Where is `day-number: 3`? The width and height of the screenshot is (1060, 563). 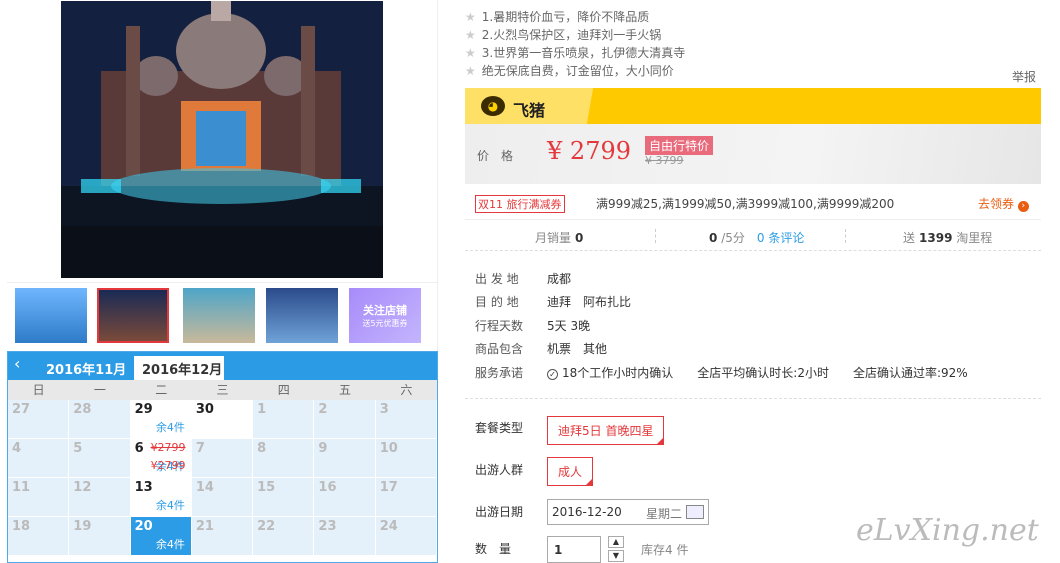 day-number: 3 is located at coordinates (384, 409).